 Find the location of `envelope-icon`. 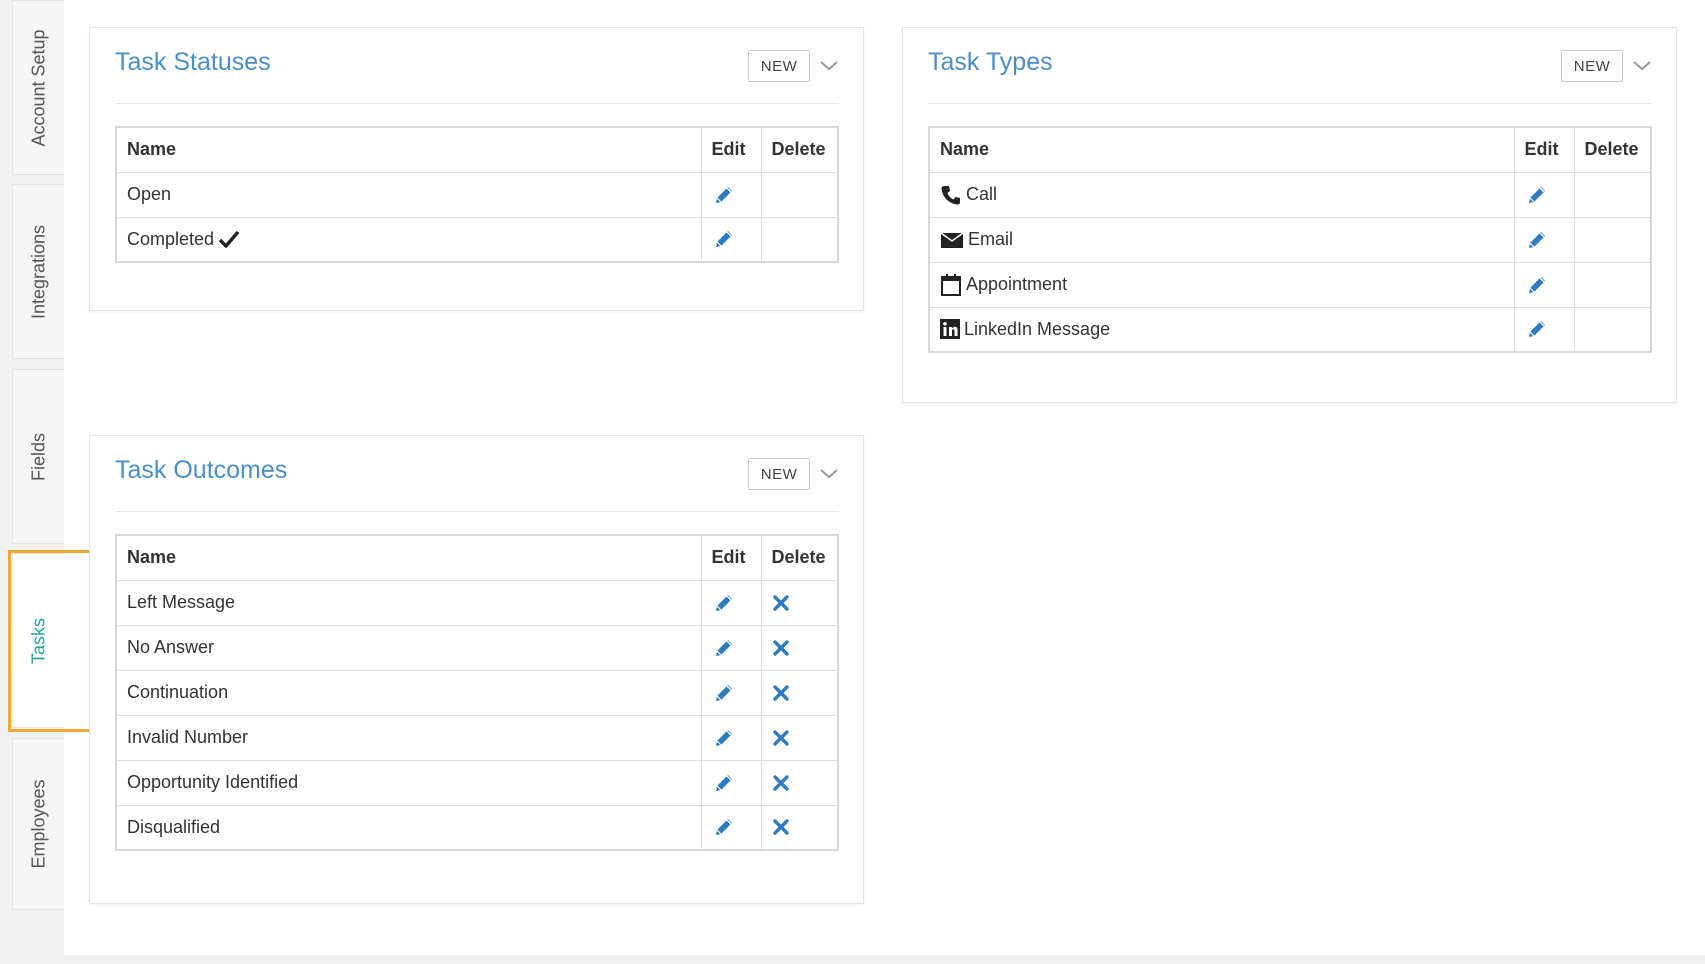

envelope-icon is located at coordinates (952, 240).